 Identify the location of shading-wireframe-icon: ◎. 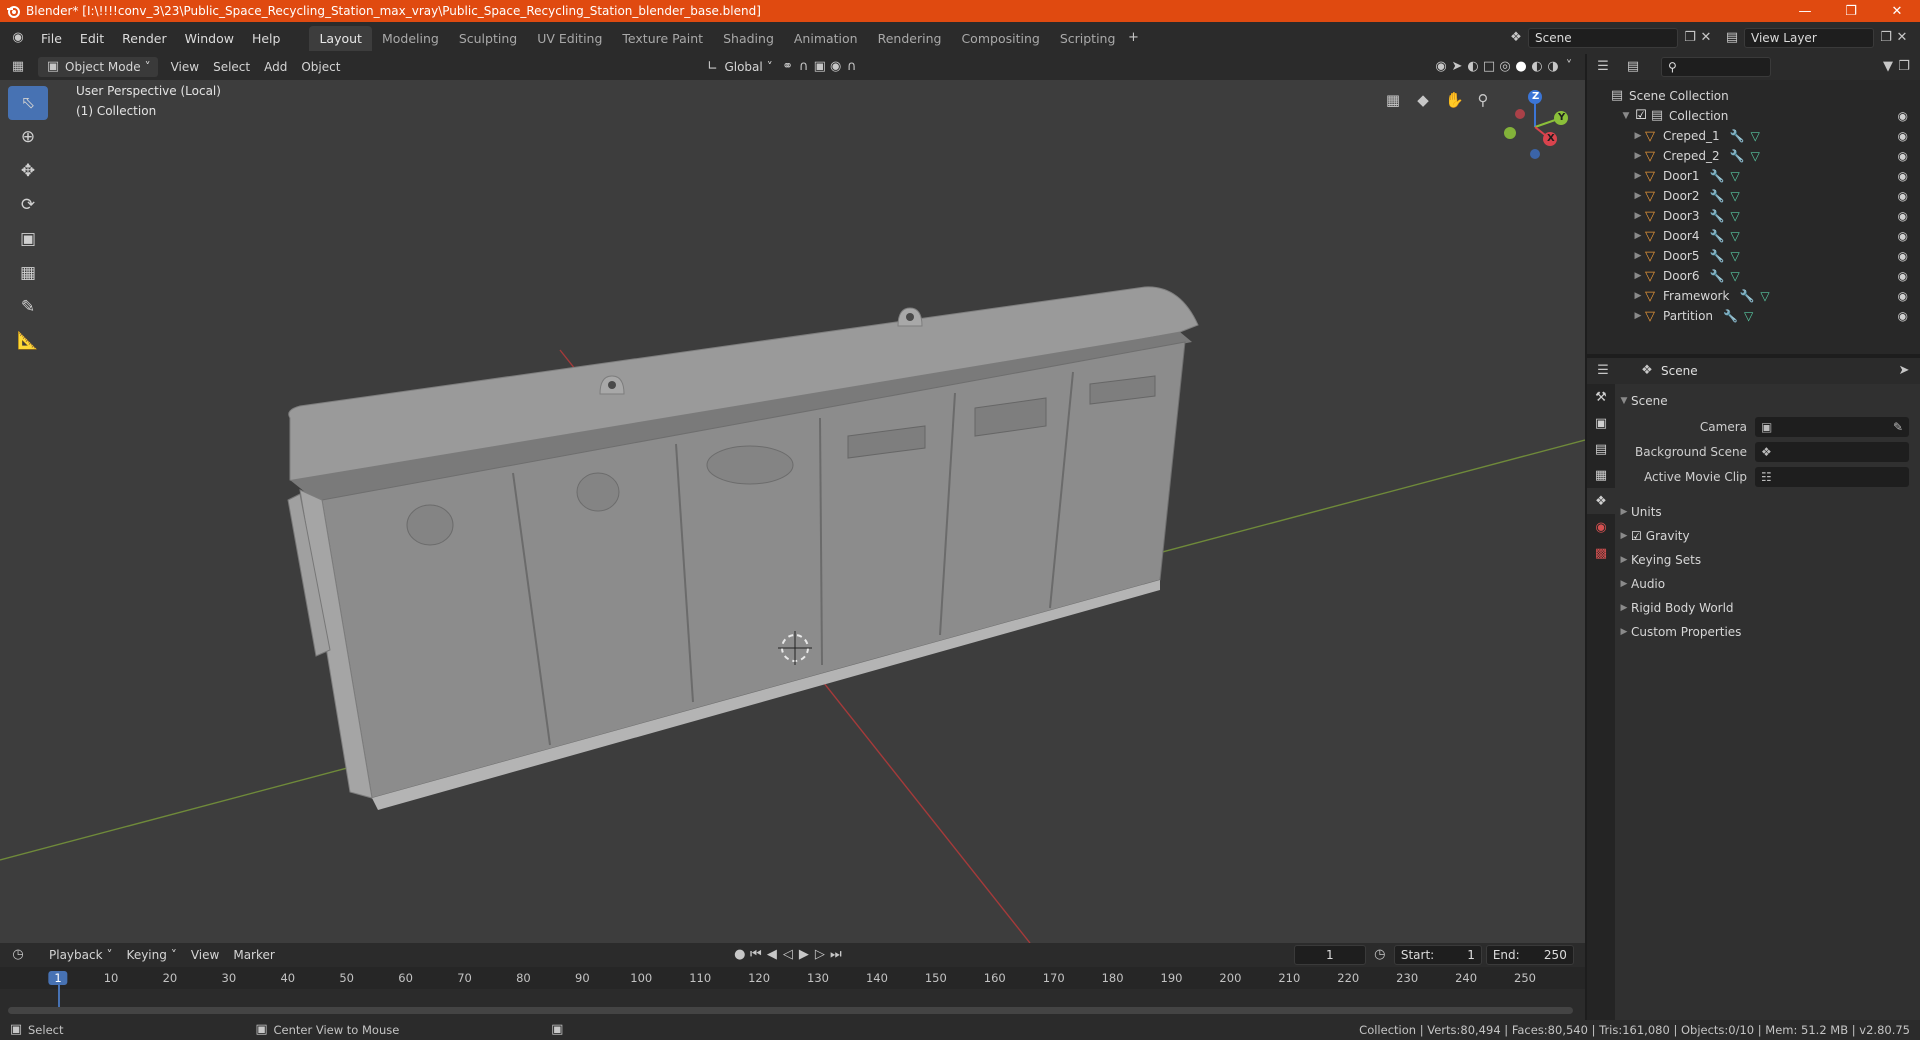
(1505, 67).